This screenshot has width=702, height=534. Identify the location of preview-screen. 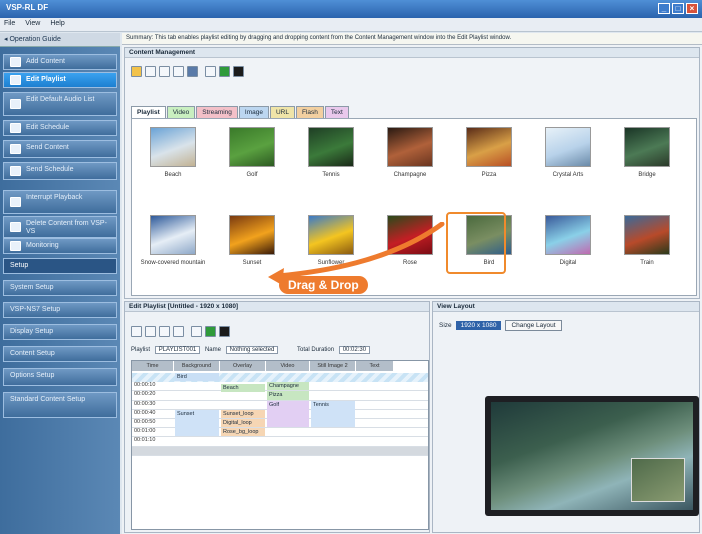
(592, 456).